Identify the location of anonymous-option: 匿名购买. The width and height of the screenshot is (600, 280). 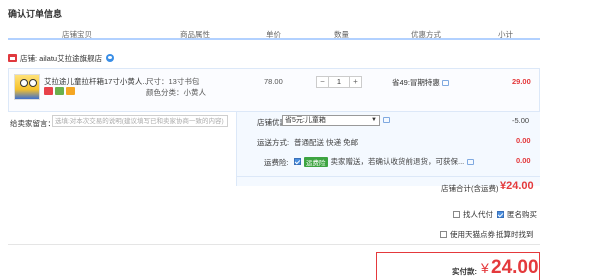
(517, 214).